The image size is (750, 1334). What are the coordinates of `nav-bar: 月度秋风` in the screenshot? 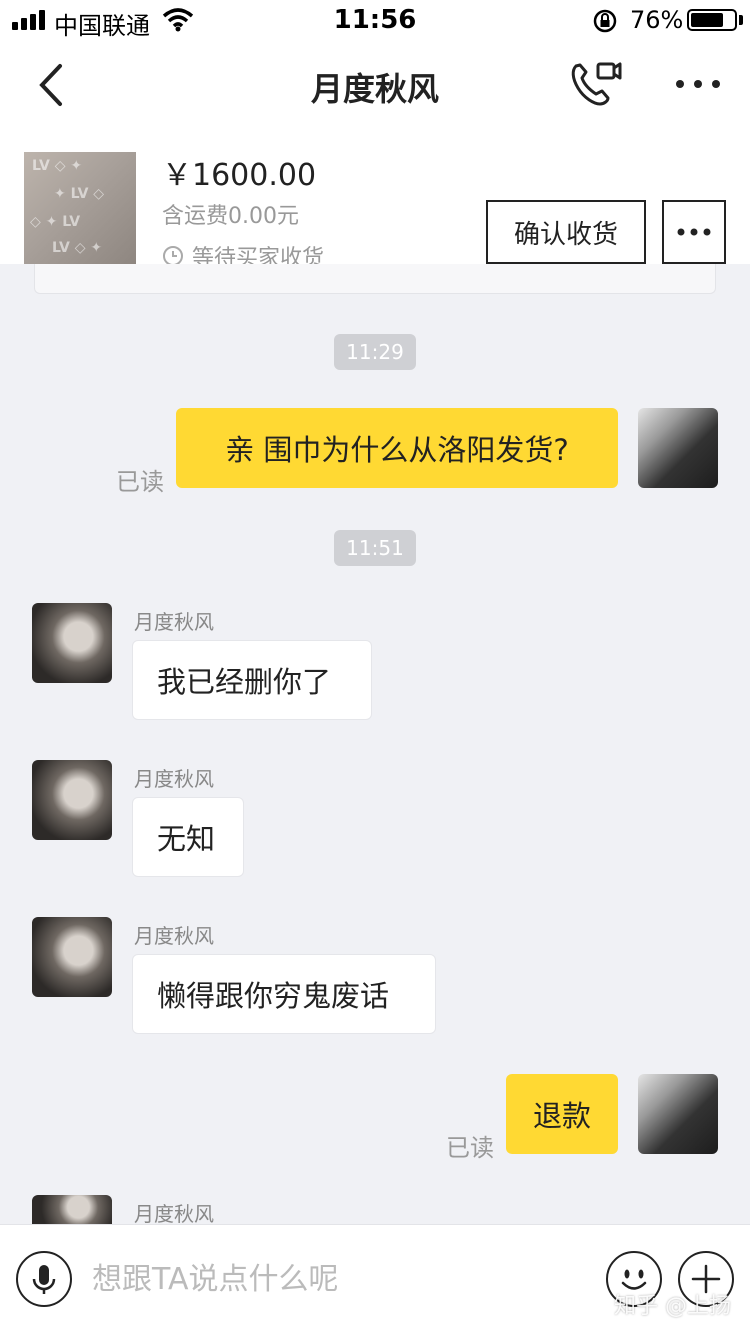 It's located at (375, 86).